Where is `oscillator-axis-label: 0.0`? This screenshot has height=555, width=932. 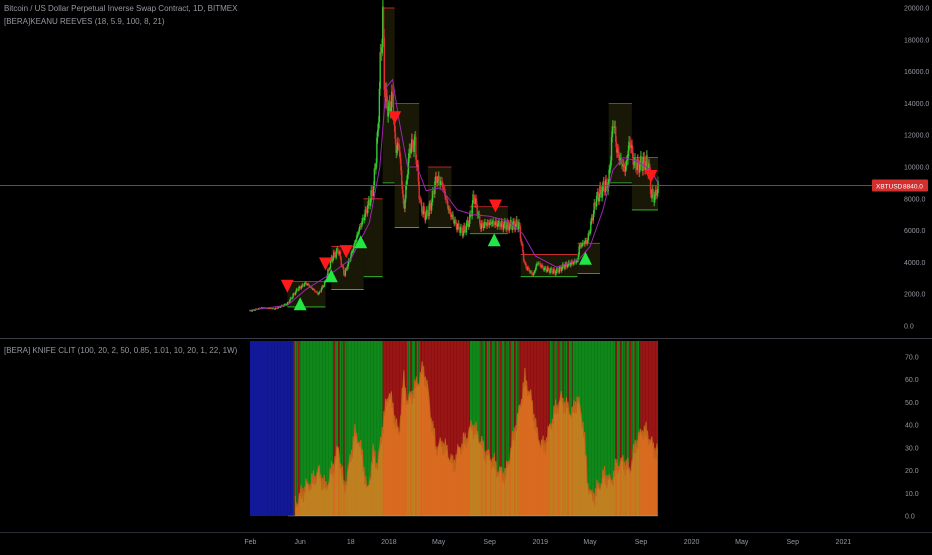
oscillator-axis-label: 0.0 is located at coordinates (910, 517).